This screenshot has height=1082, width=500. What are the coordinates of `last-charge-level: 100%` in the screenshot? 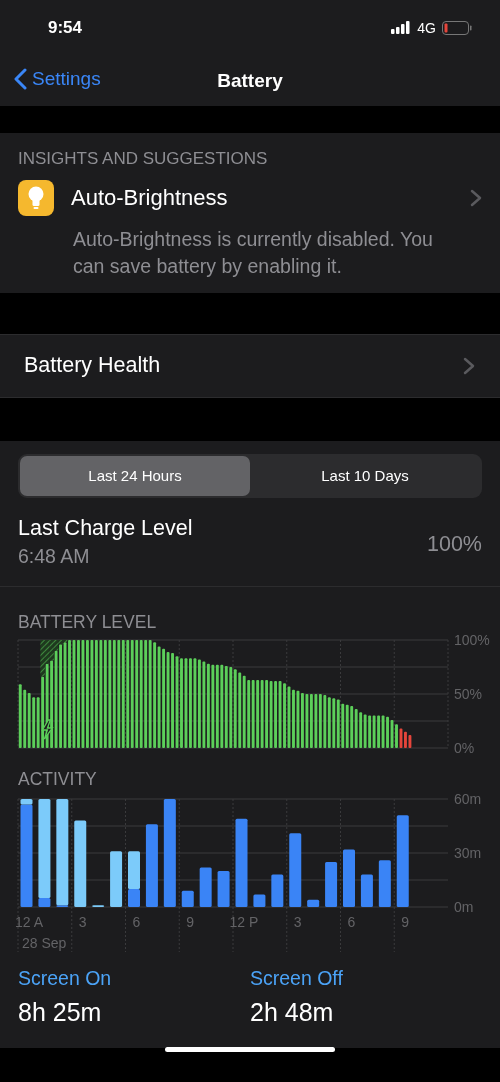 It's located at (454, 544).